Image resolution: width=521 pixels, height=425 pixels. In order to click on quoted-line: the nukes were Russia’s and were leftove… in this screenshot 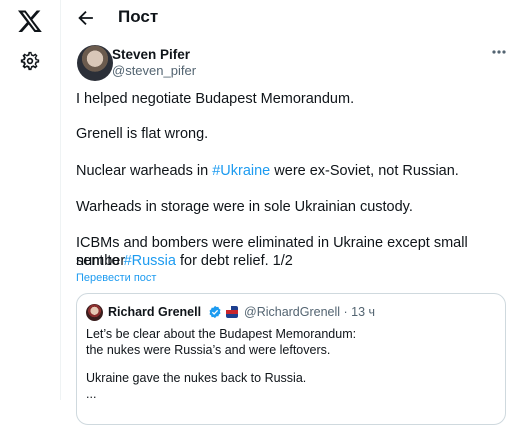, I will do `click(208, 350)`.